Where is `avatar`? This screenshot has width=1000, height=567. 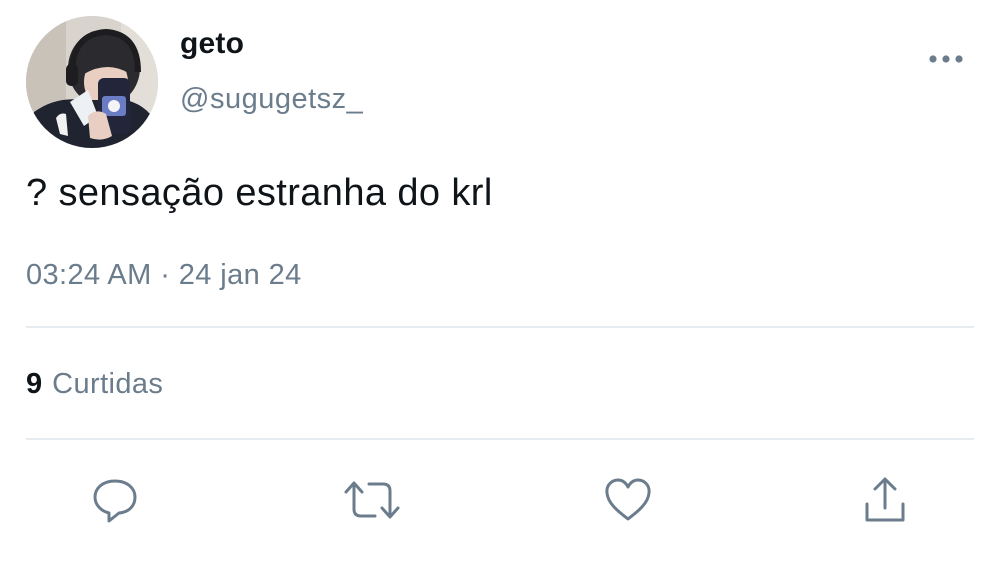 avatar is located at coordinates (92, 82).